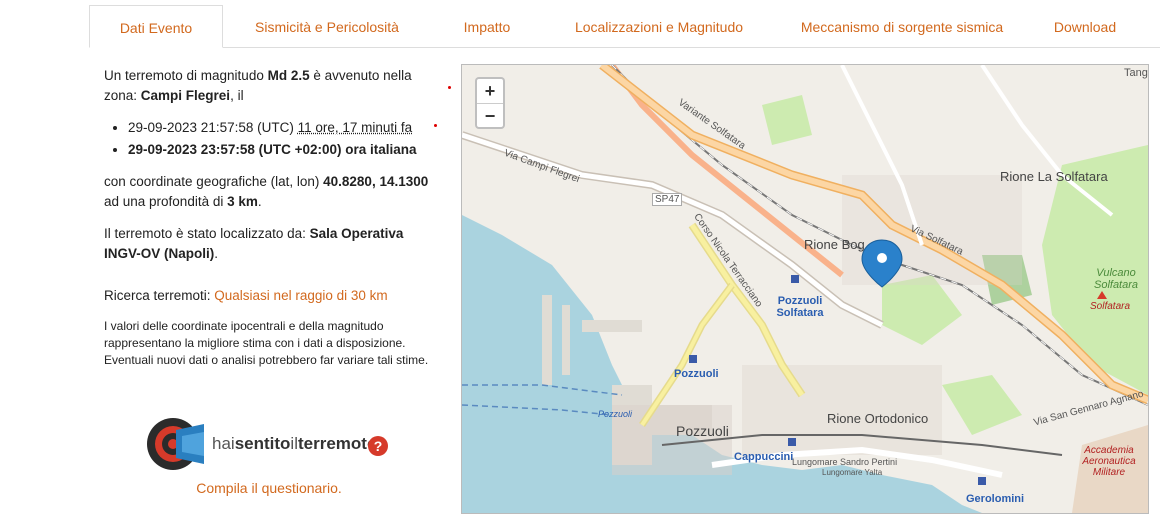  What do you see at coordinates (667, 199) in the screenshot?
I see `map-label: SP47` at bounding box center [667, 199].